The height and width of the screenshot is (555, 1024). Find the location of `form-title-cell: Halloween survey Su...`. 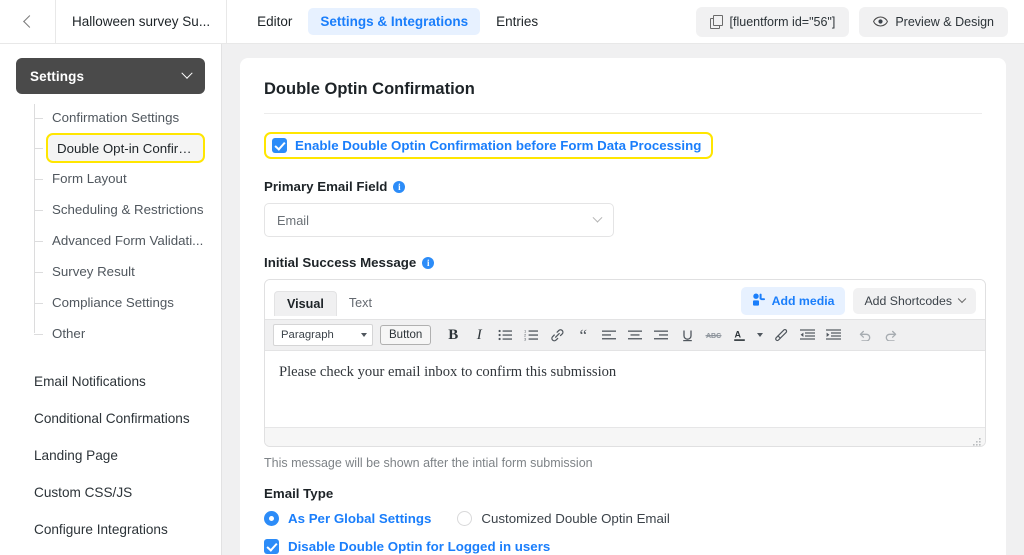

form-title-cell: Halloween survey Su... is located at coordinates (142, 21).